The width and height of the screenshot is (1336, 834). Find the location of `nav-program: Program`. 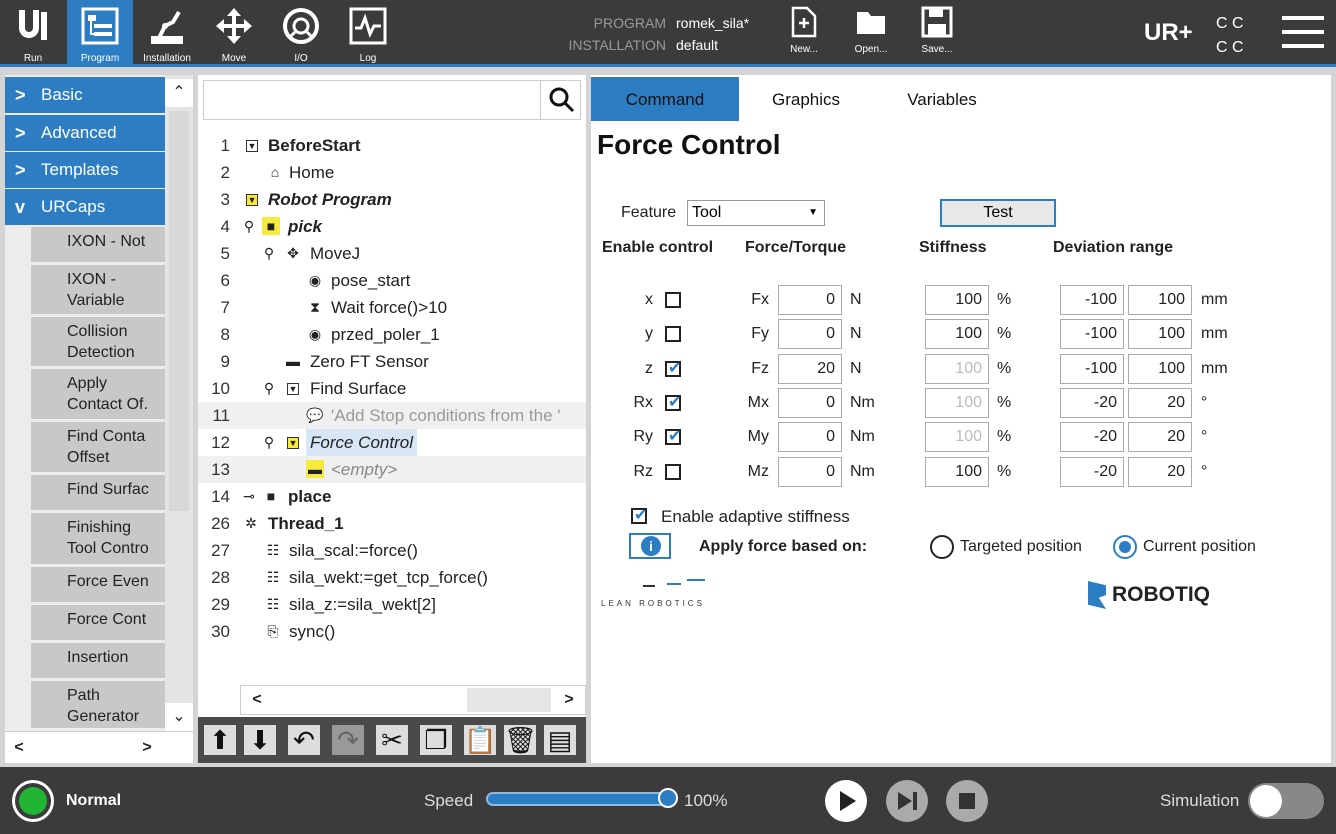

nav-program: Program is located at coordinates (100, 33).